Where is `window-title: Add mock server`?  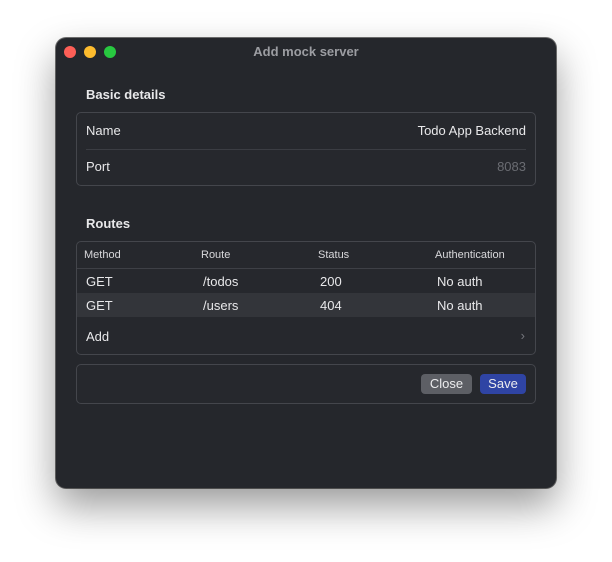
window-title: Add mock server is located at coordinates (306, 51).